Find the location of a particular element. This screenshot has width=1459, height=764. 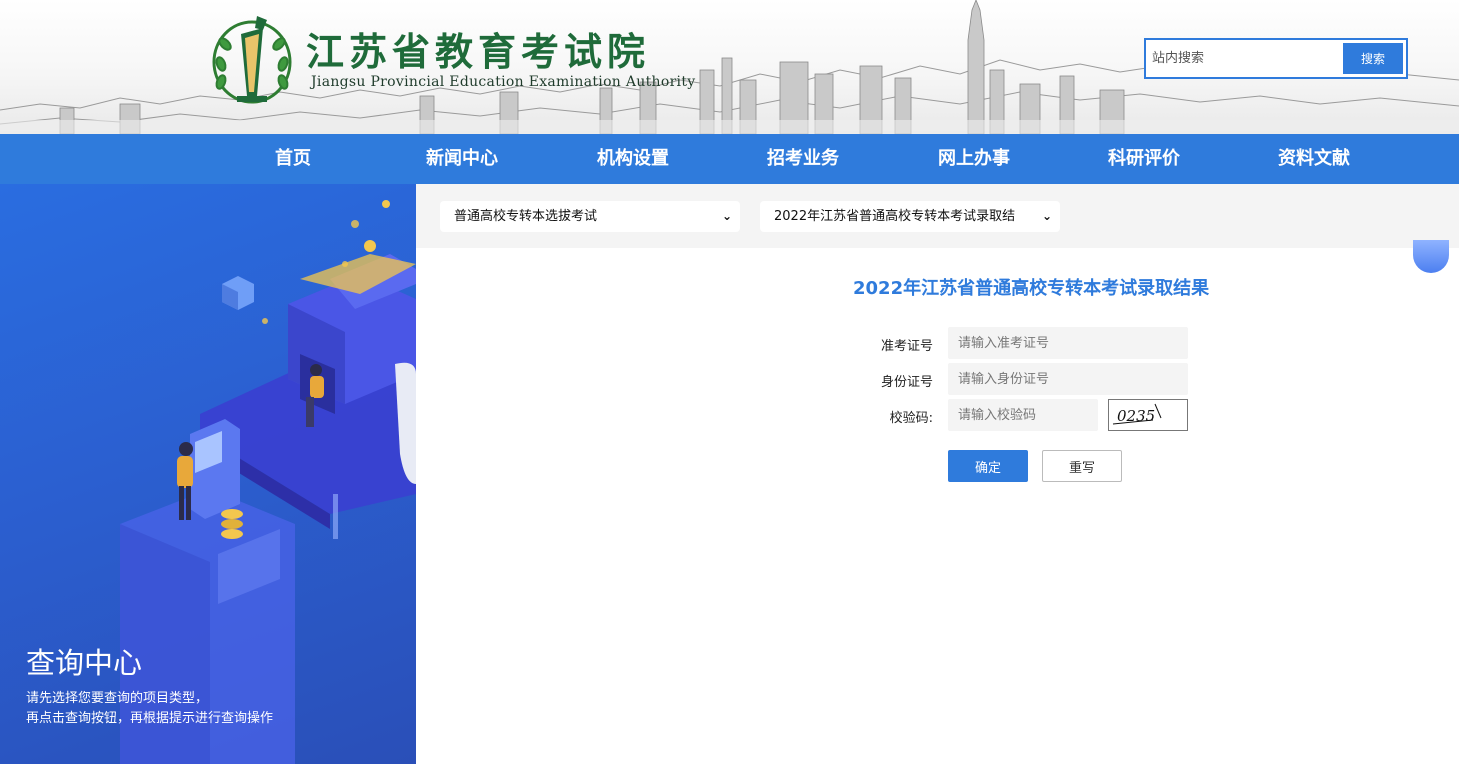

nav-item-news: 新闻中心 is located at coordinates (462, 159).